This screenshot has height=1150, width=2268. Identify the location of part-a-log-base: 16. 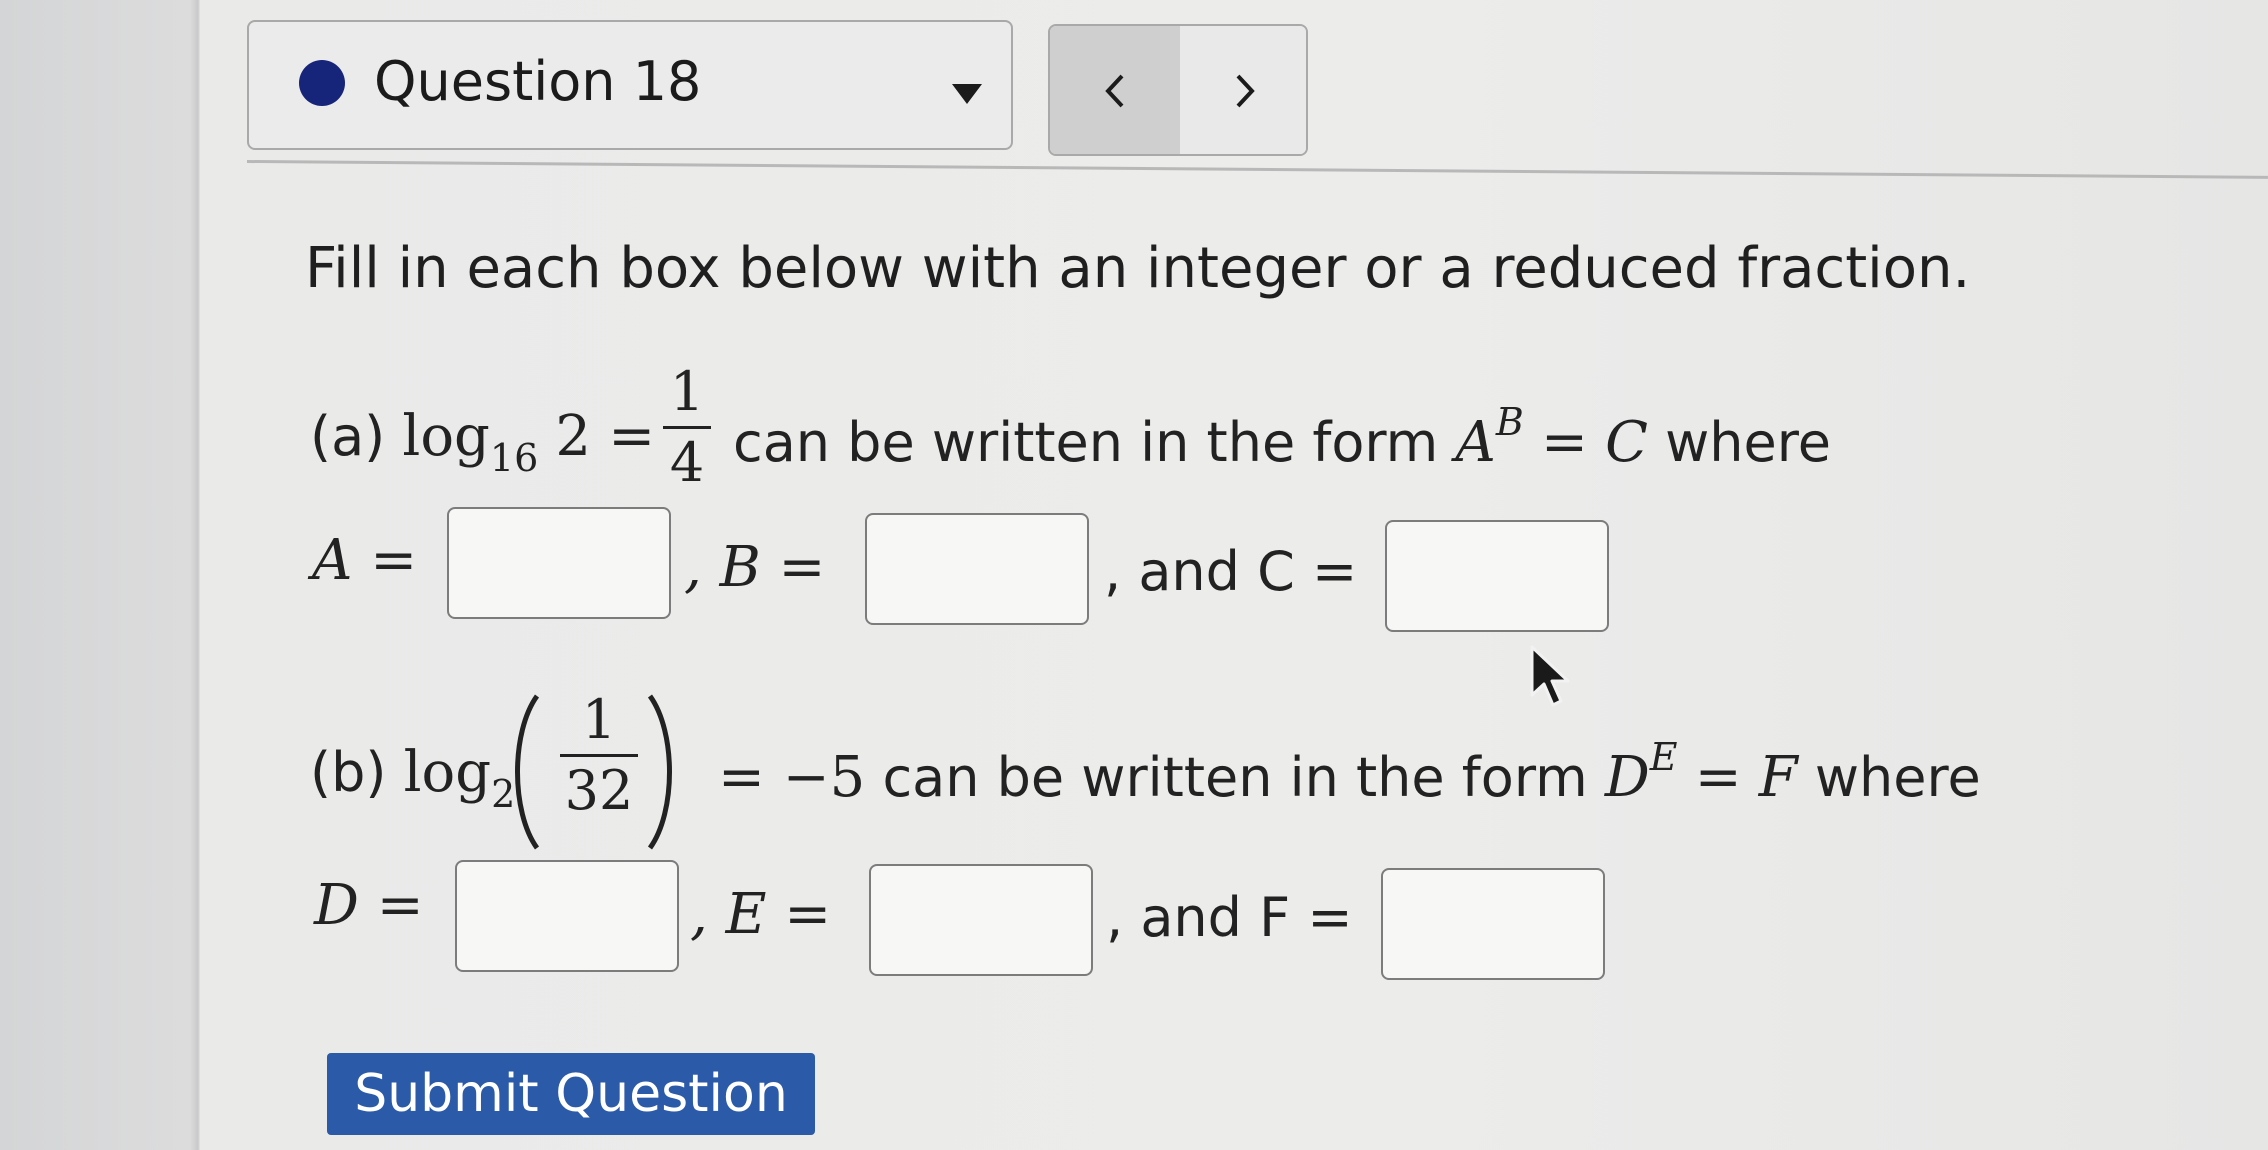
(514, 458).